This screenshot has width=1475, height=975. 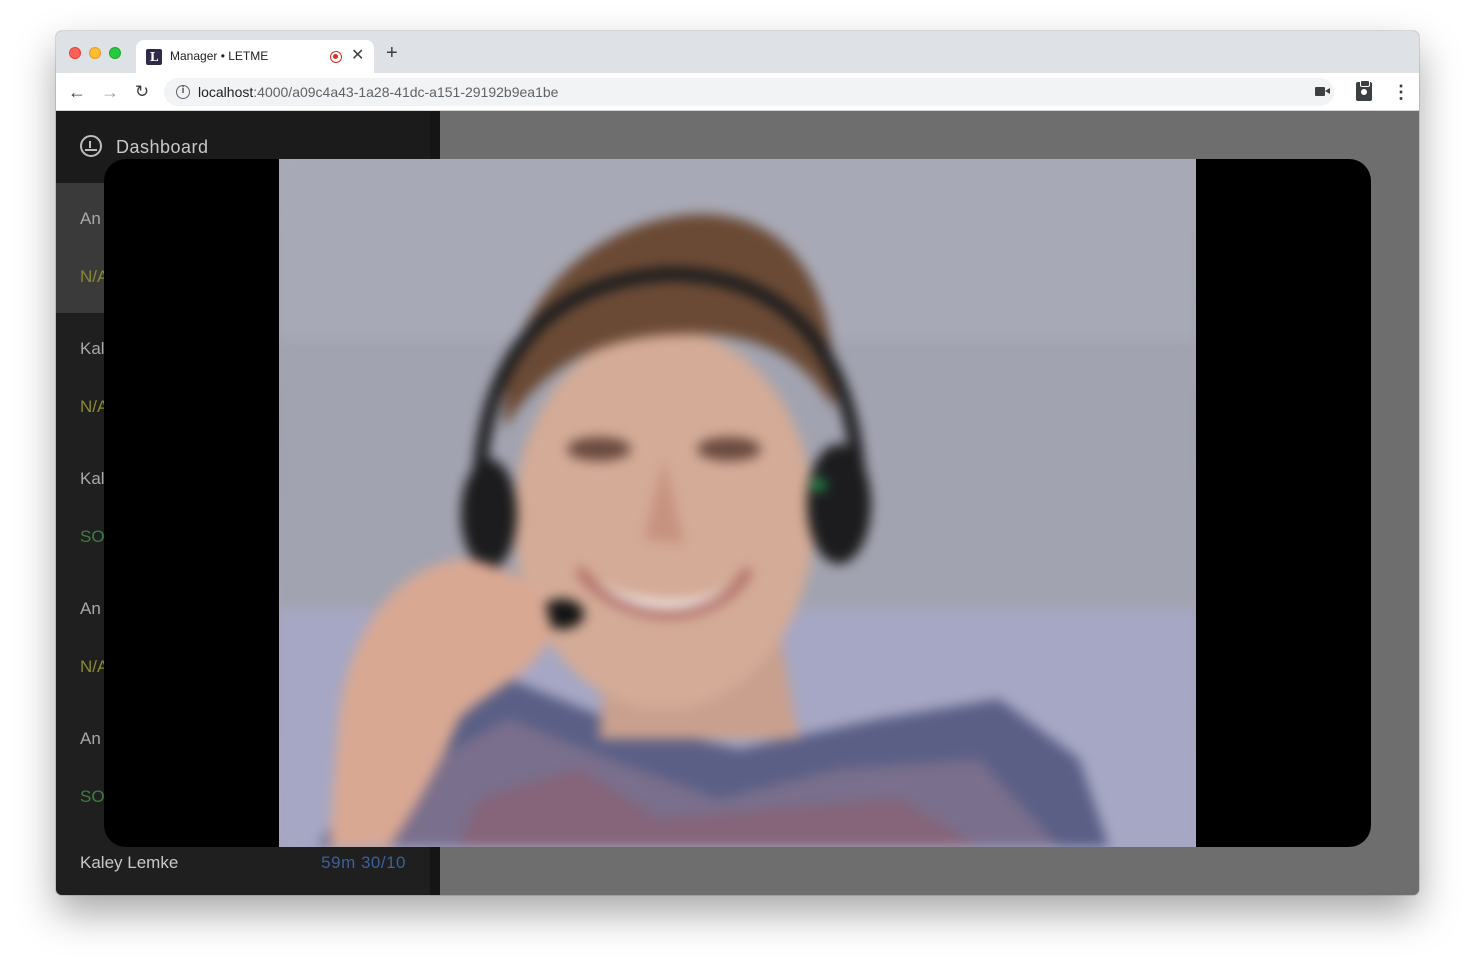 I want to click on recording-icon, so click(x=336, y=57).